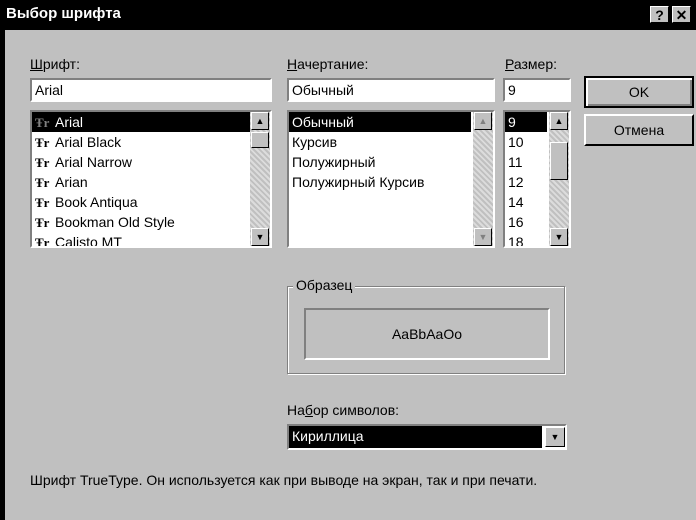 The width and height of the screenshot is (696, 520). I want to click on list-item: Ŧr Arial Narrow, so click(141, 162).